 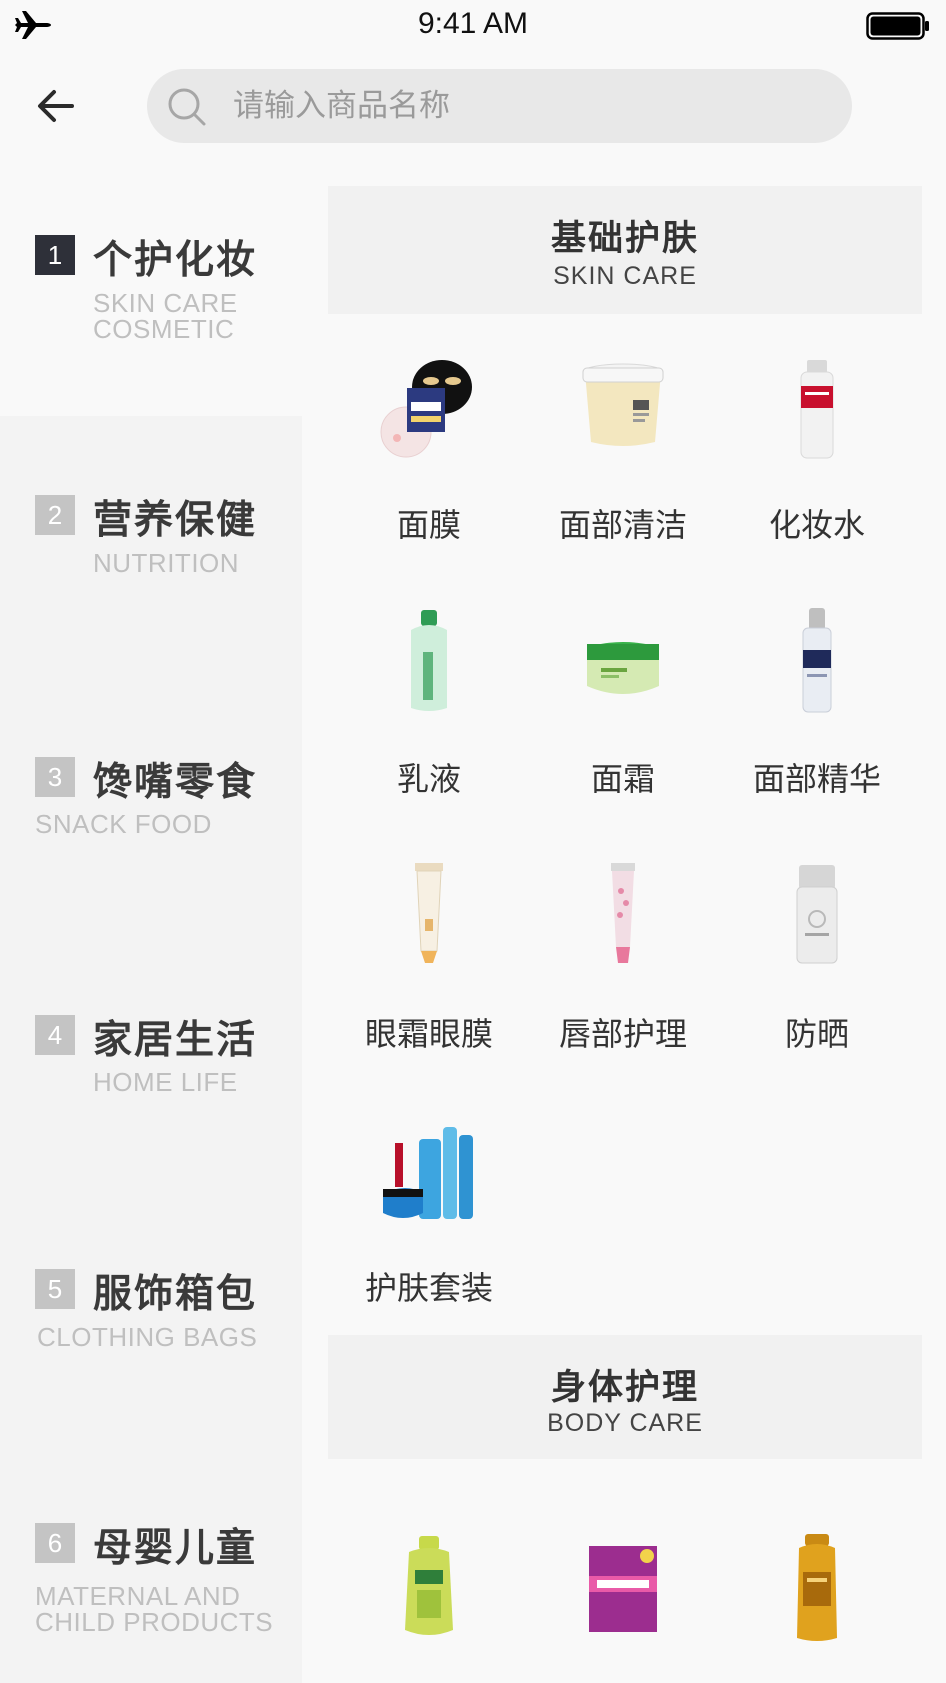 I want to click on product-face-mask: 面膜, so click(x=429, y=465).